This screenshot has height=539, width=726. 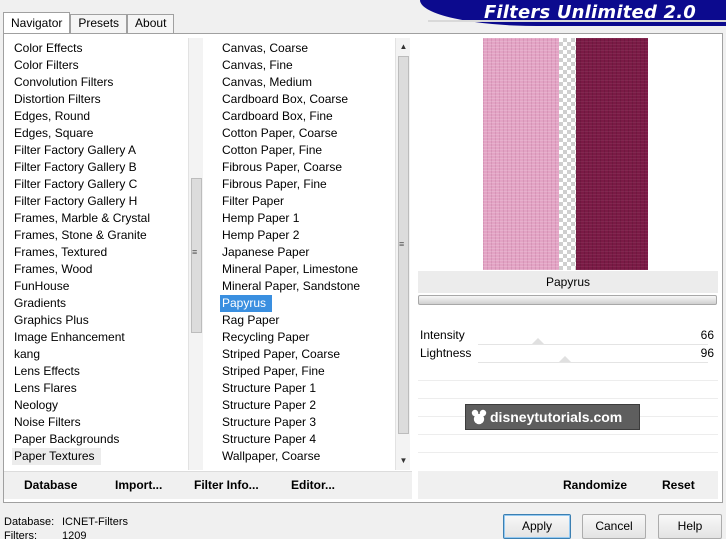 I want to click on list-item: Edges, Round, so click(x=99, y=116).